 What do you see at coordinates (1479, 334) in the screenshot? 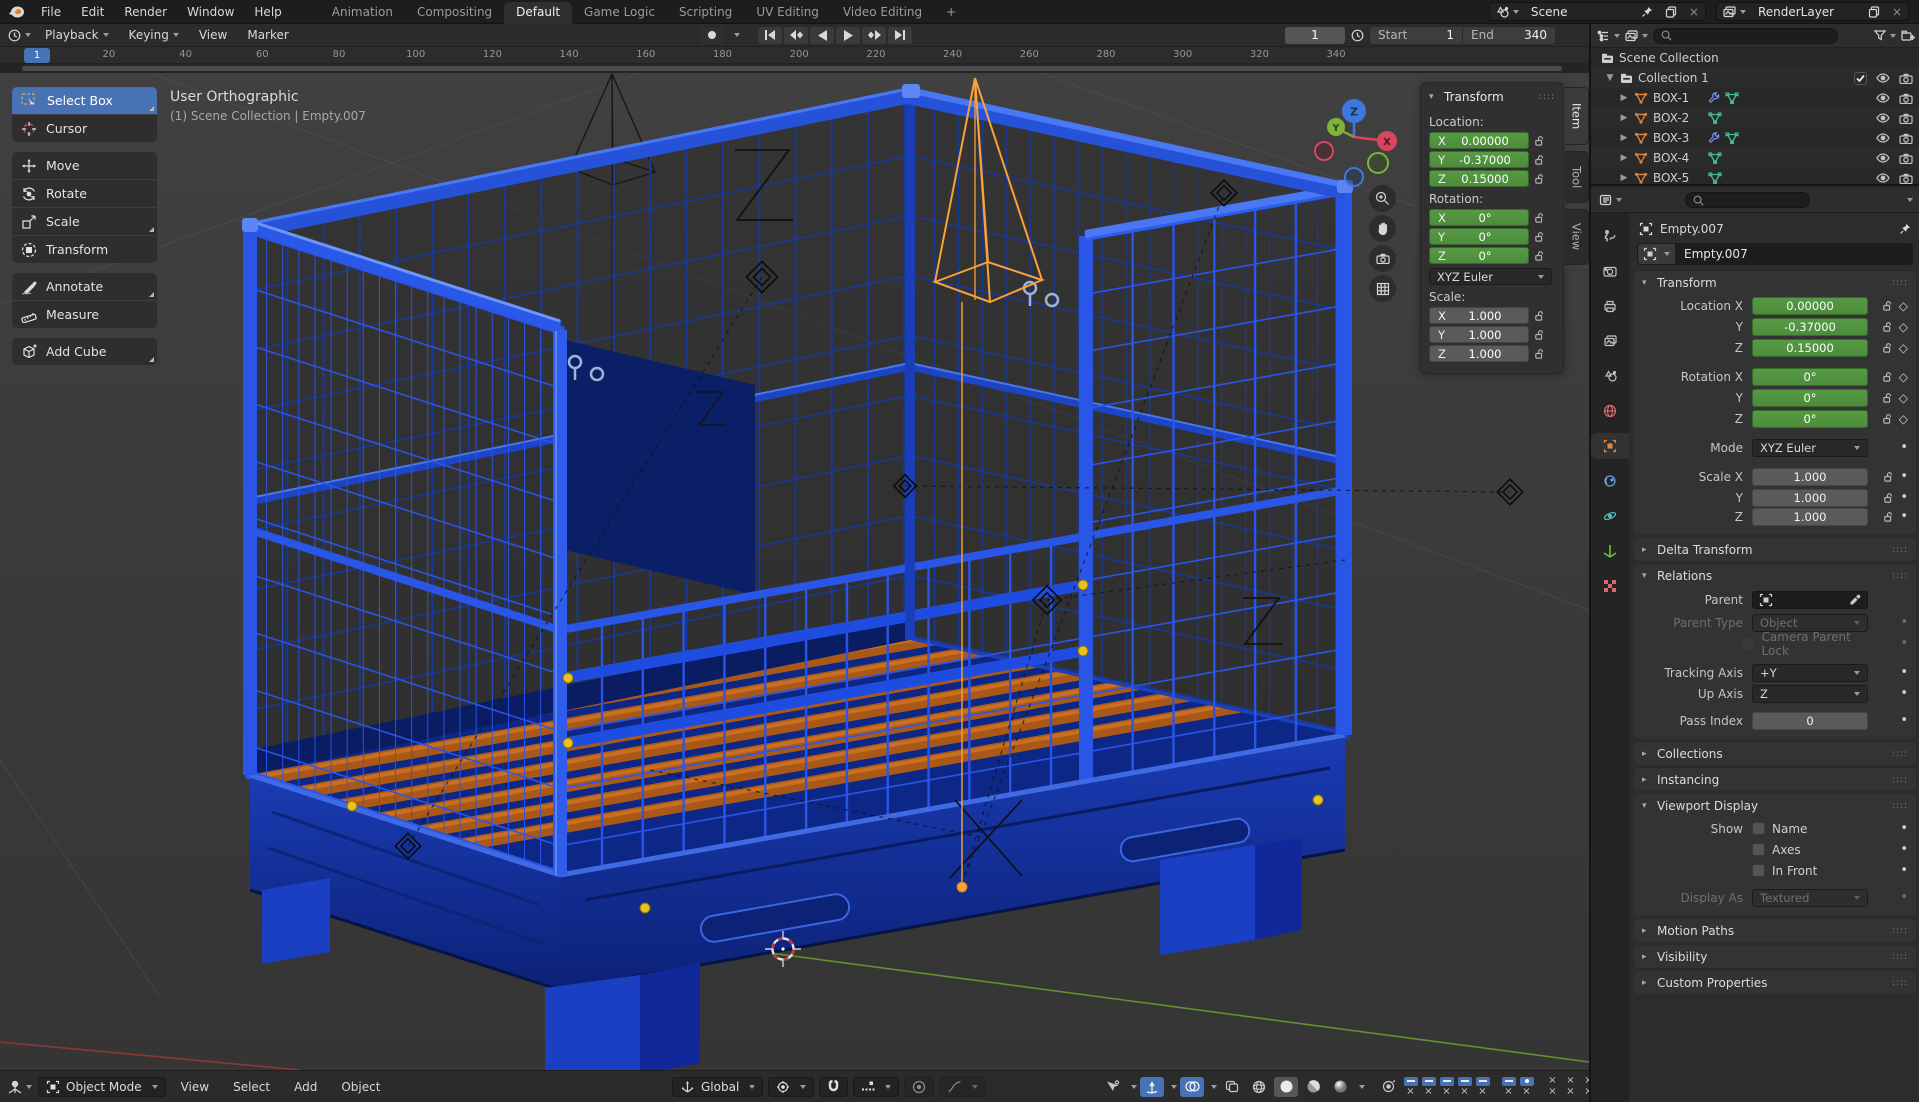
I see `scale-y-field: Y 1.000` at bounding box center [1479, 334].